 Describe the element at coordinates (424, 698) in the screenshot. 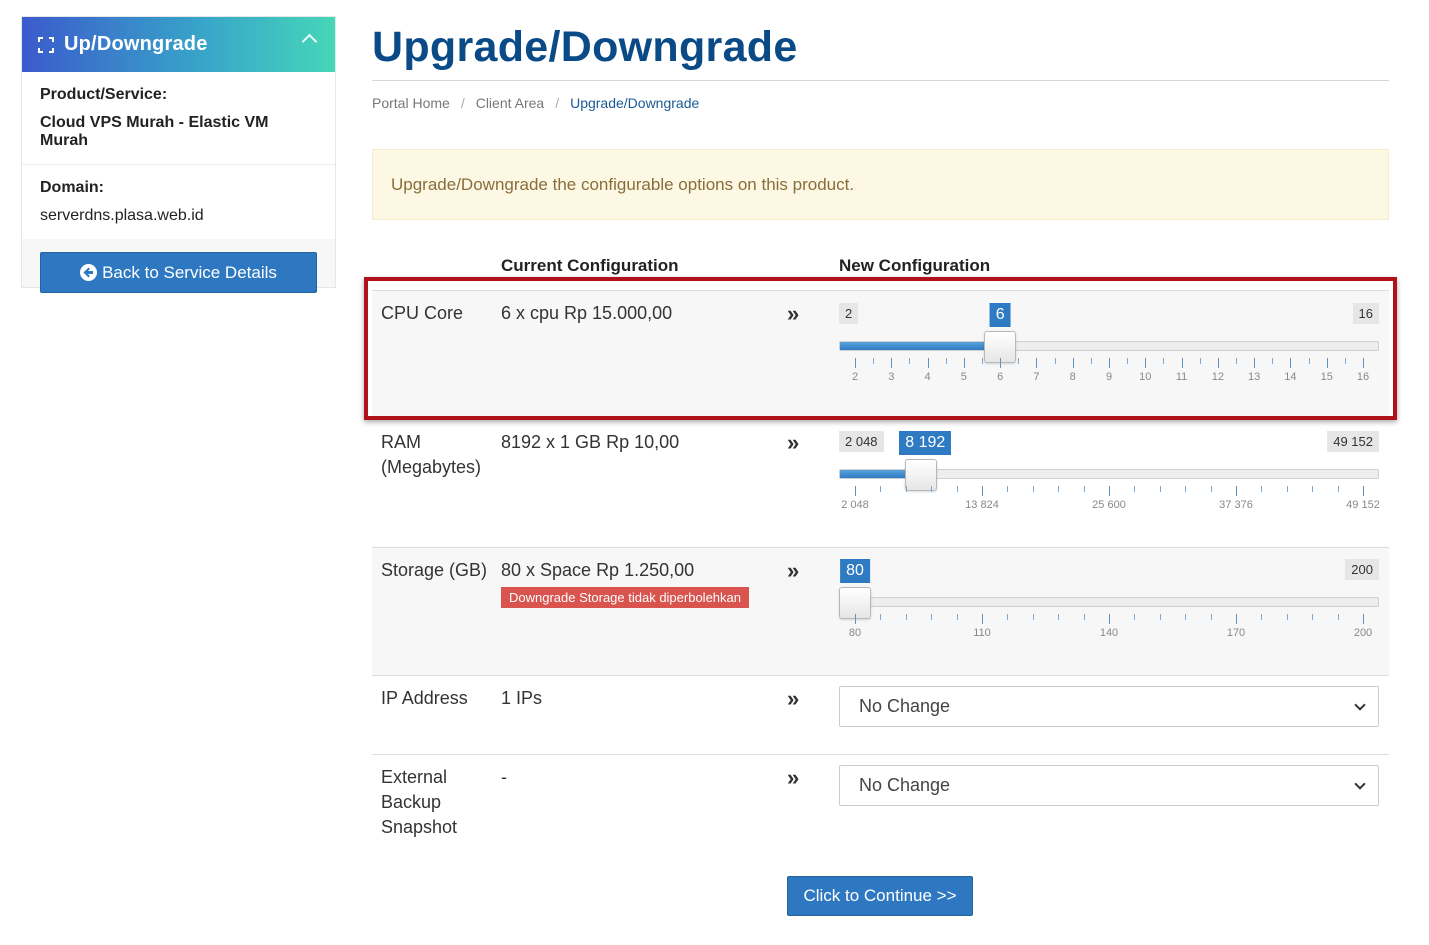

I see `option-name: IP Address` at that location.